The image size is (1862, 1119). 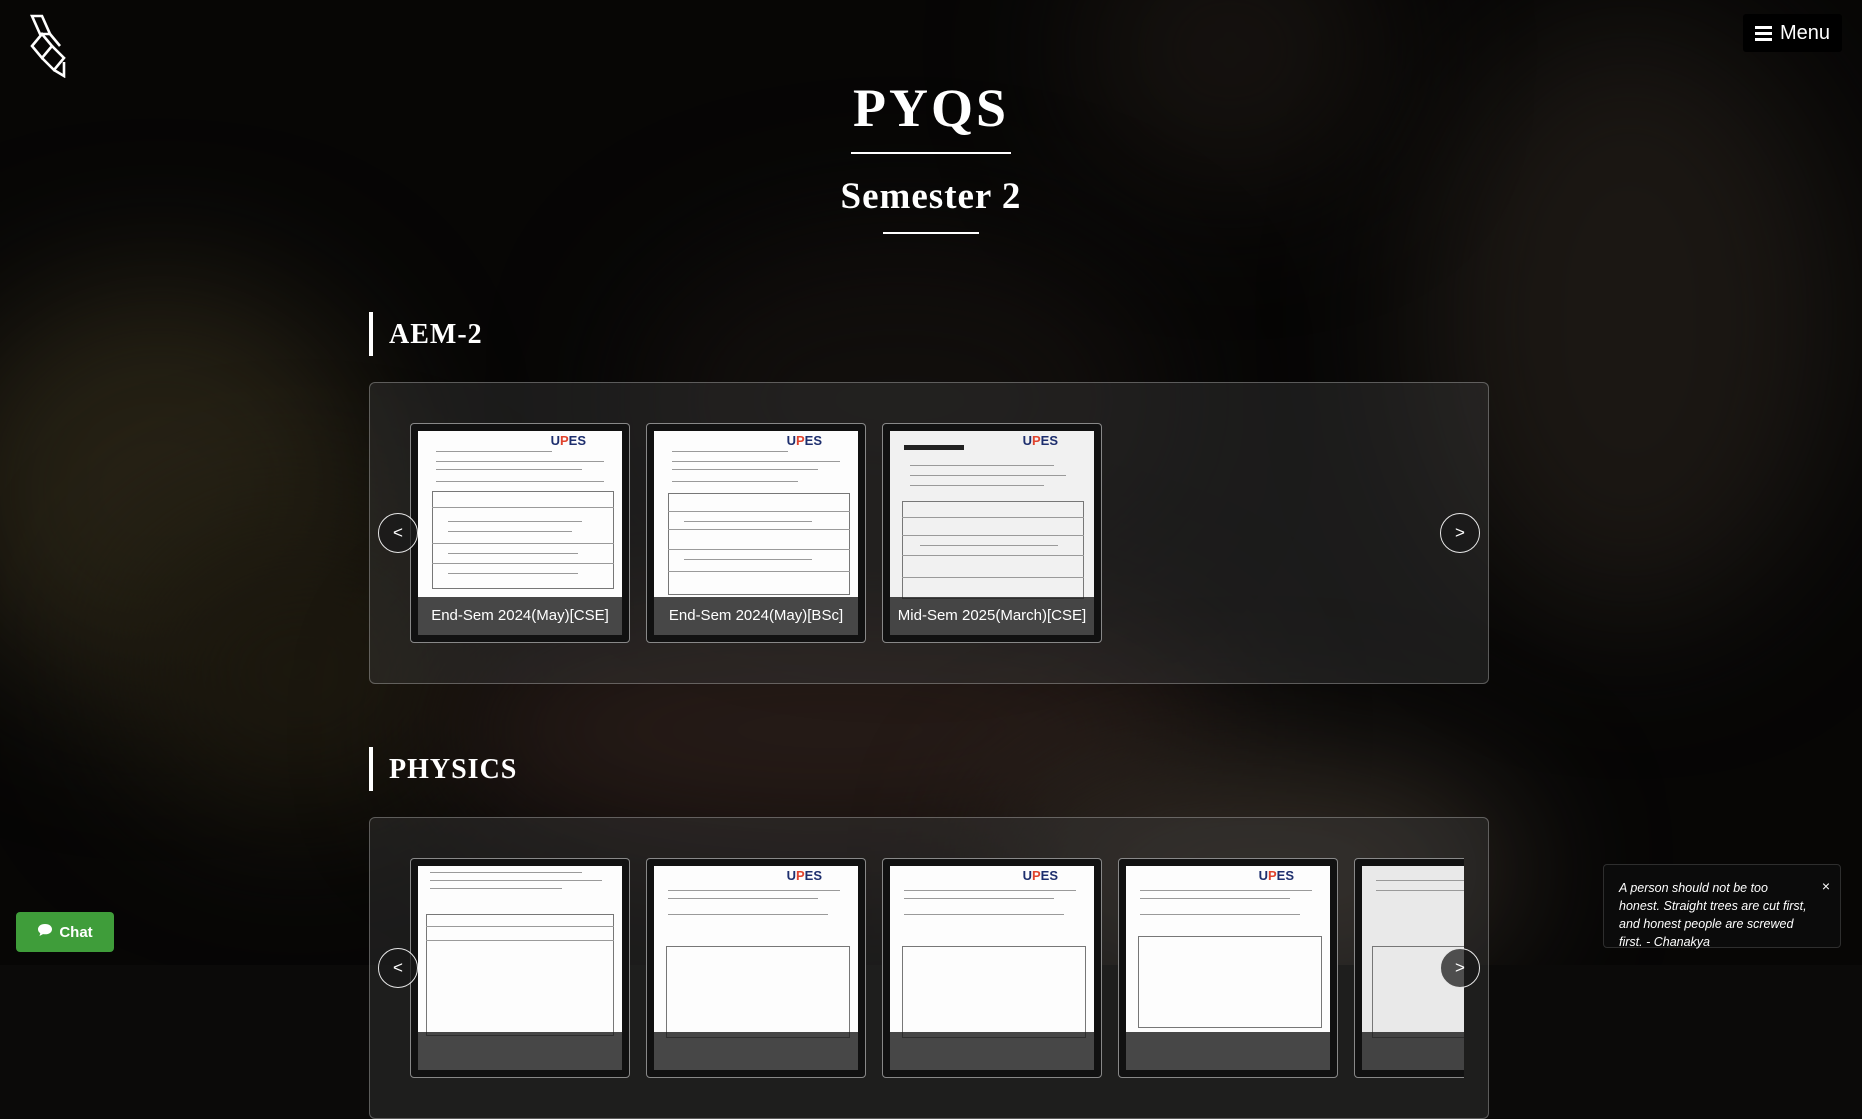 I want to click on chat-button: Chat, so click(x=65, y=932).